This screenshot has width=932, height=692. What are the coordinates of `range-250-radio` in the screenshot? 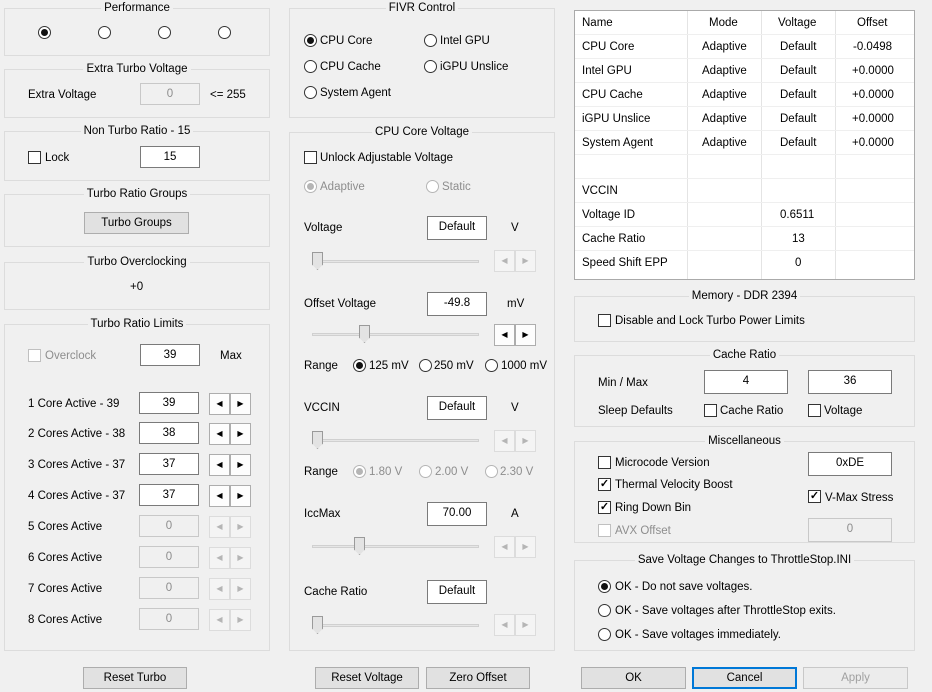 It's located at (425, 365).